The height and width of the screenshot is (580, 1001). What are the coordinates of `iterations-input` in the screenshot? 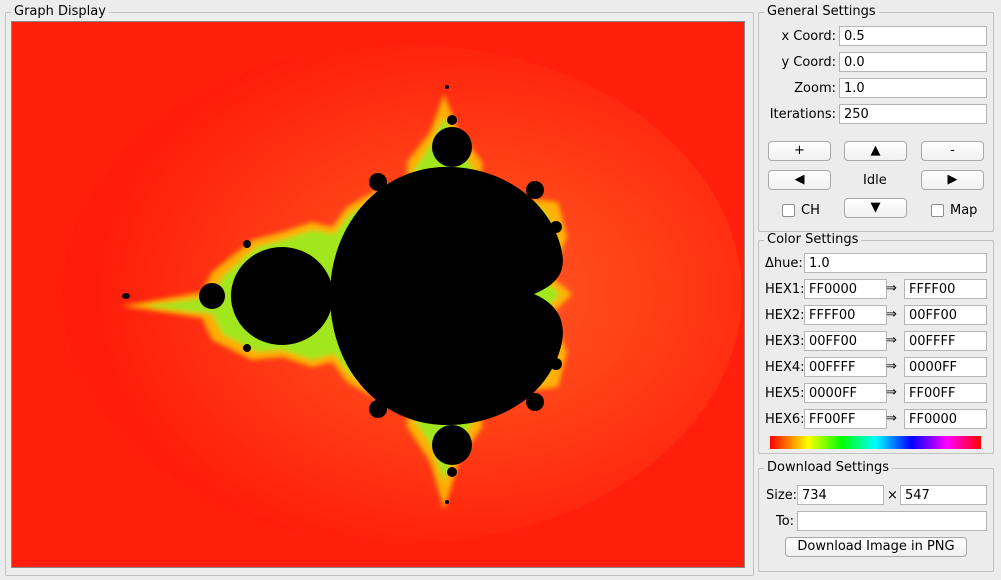 It's located at (913, 114).